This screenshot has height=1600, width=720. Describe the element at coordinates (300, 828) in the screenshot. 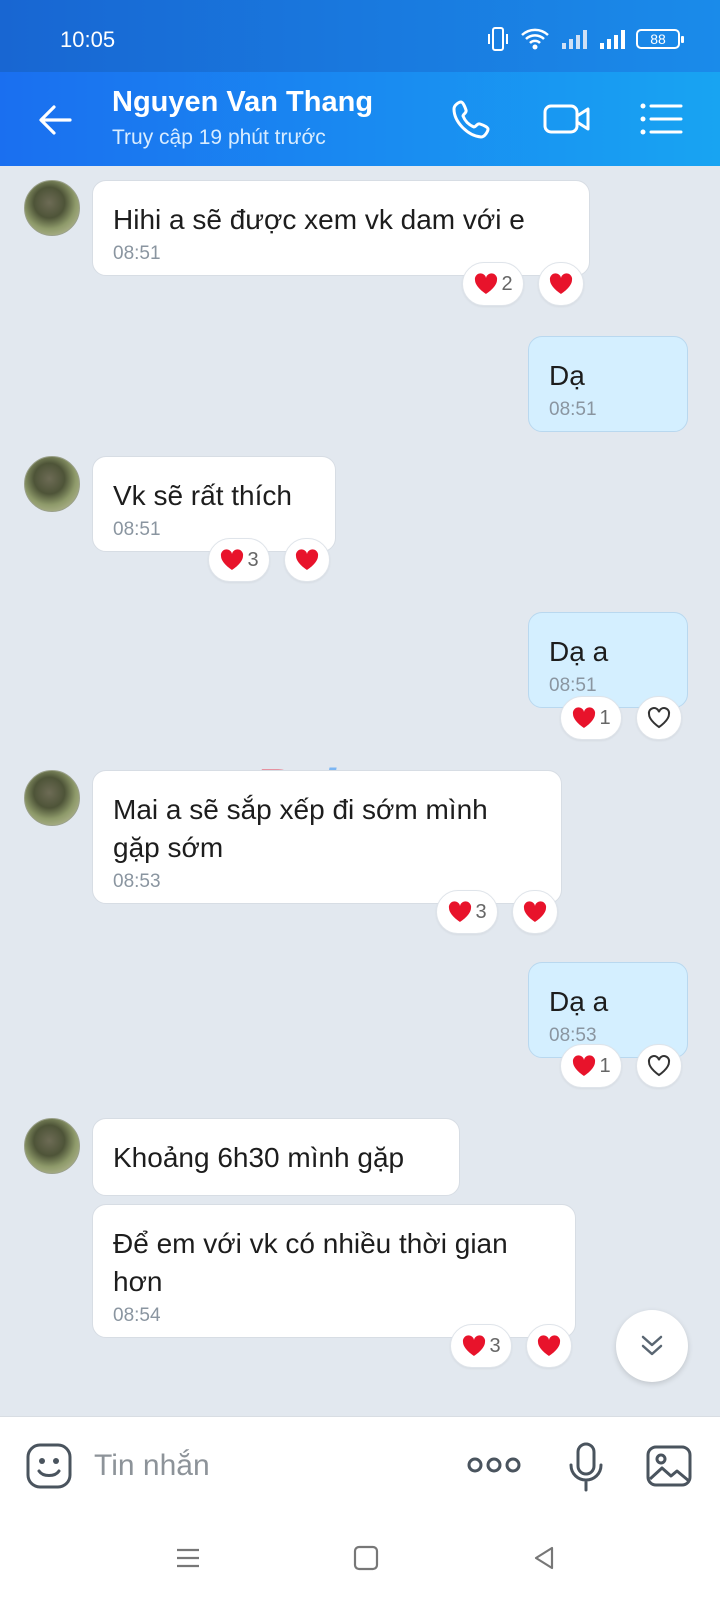

I see `message-text: Mai a sẽ sắp xếp đi sớm mình gặp sớm` at that location.